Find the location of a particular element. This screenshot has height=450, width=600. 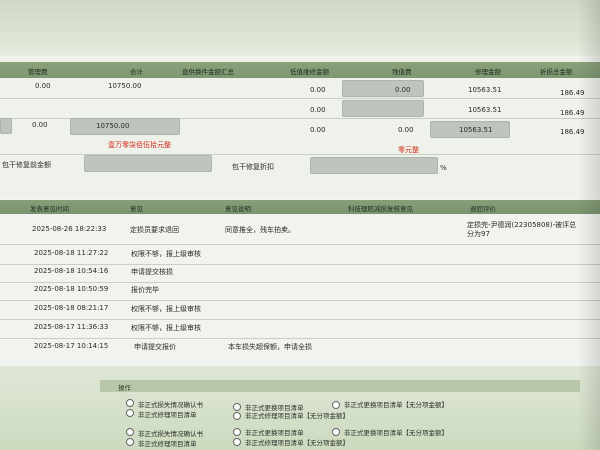

history-opinion: 定损员要求退回 is located at coordinates (154, 230).